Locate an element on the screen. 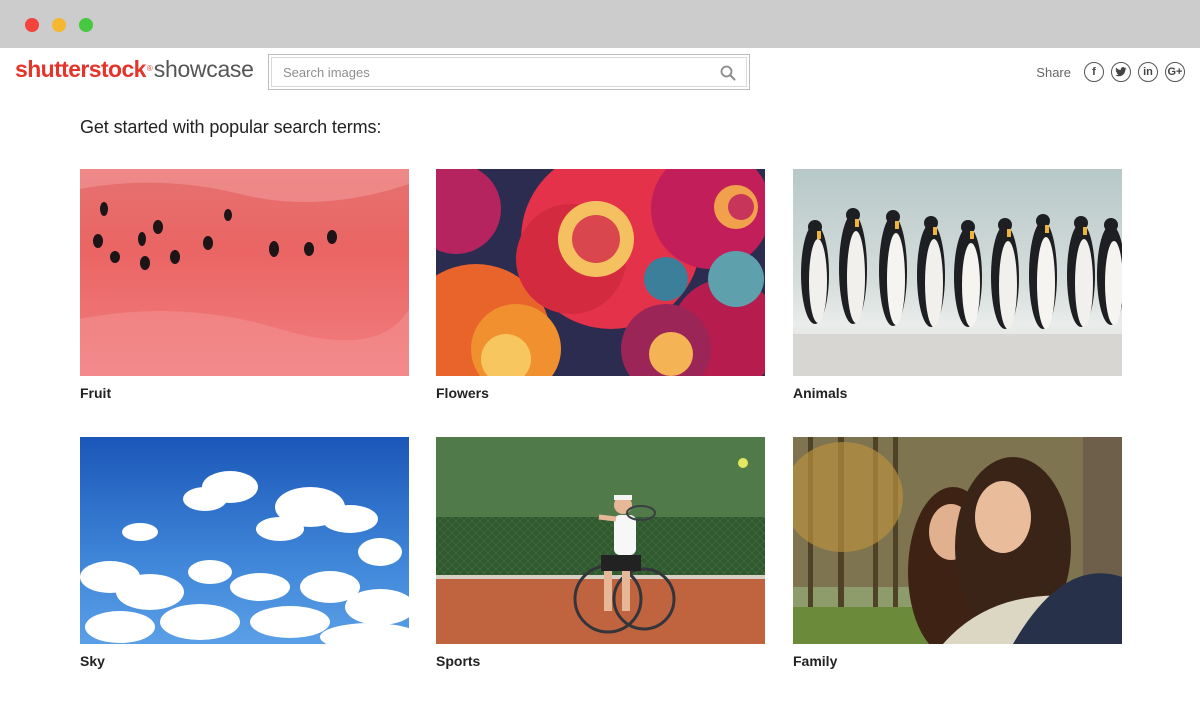 This screenshot has height=728, width=1200. search-box is located at coordinates (509, 72).